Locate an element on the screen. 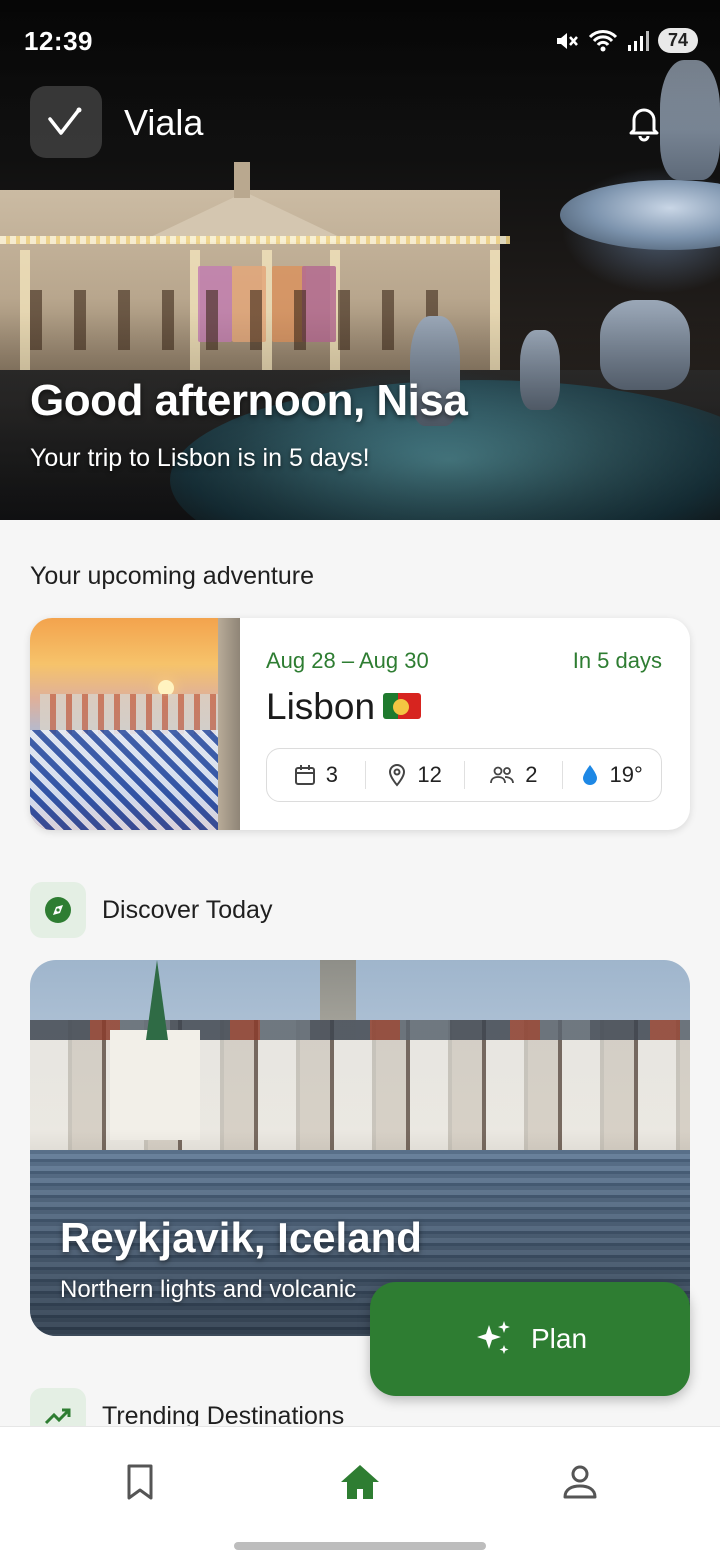  wifi-icon is located at coordinates (603, 40).